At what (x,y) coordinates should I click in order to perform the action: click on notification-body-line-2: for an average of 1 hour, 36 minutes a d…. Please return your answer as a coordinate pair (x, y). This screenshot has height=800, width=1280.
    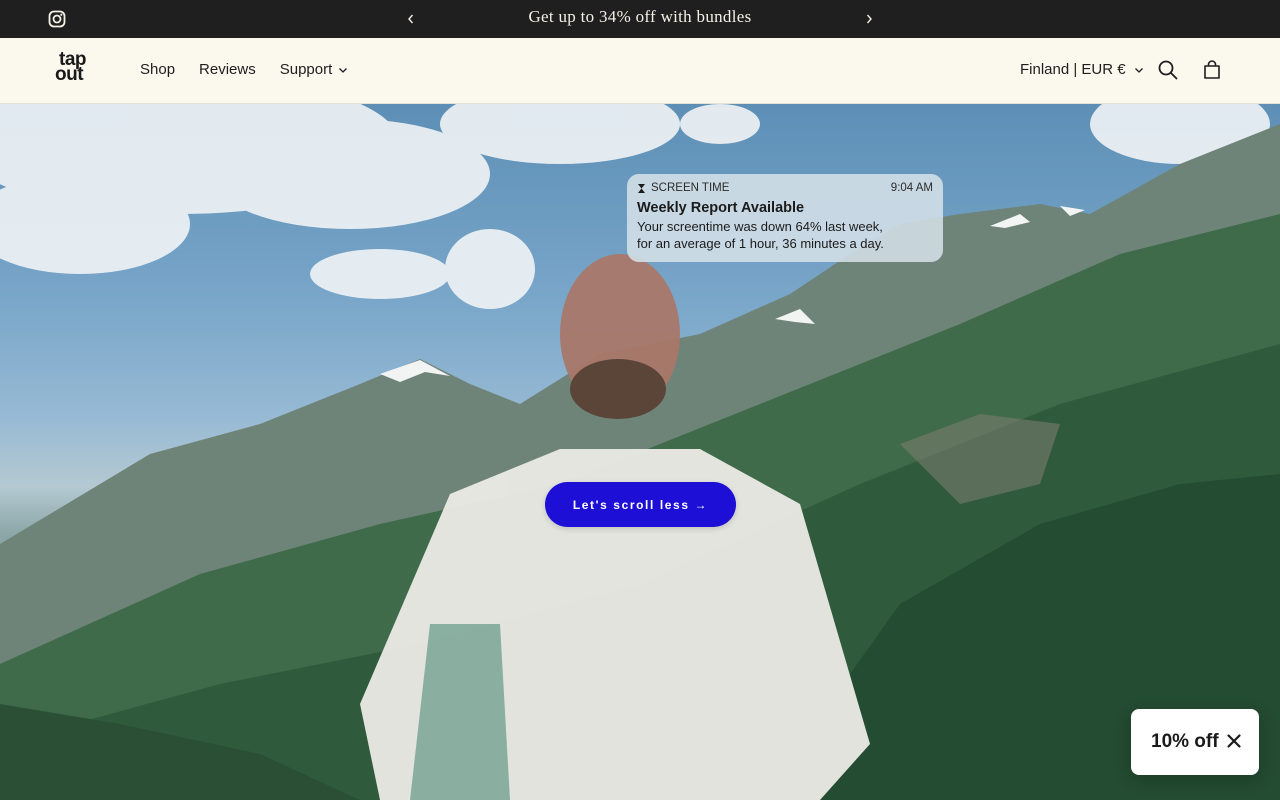
    Looking at the image, I should click on (760, 243).